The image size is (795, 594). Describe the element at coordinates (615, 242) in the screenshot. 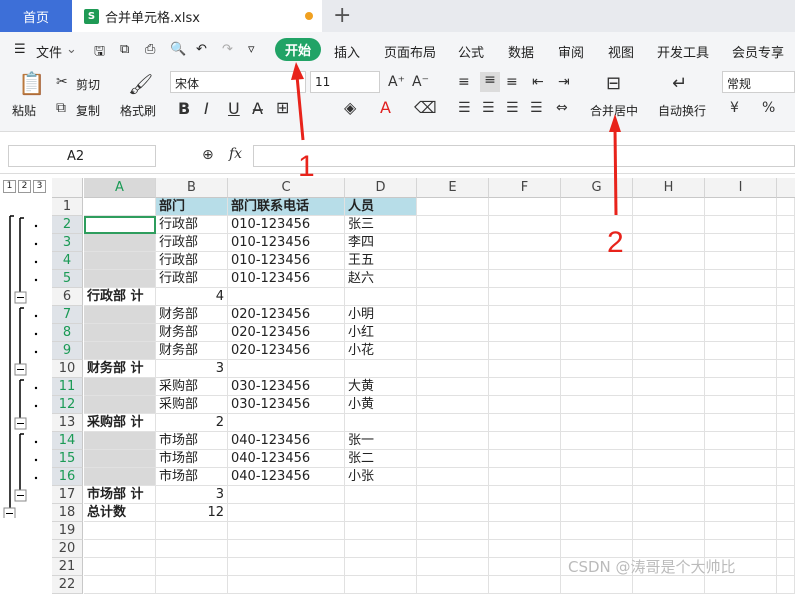

I see `annotation-2: 2` at that location.